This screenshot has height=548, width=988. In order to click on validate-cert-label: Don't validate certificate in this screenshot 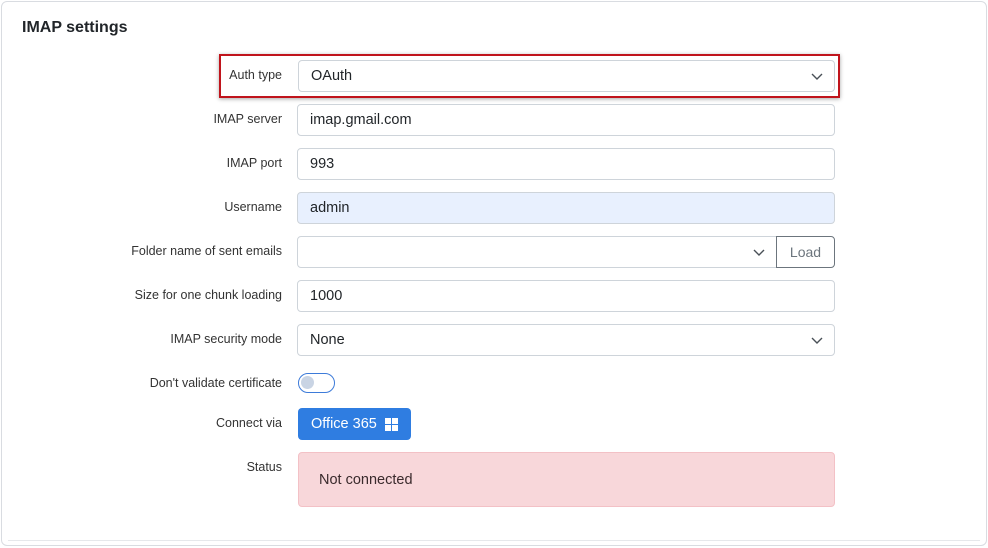, I will do `click(215, 383)`.